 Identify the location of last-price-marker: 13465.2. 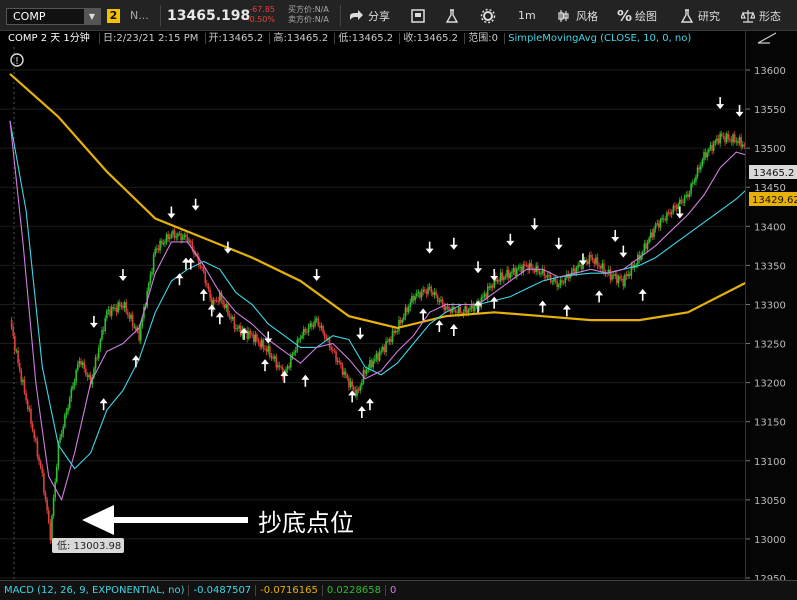
(773, 172).